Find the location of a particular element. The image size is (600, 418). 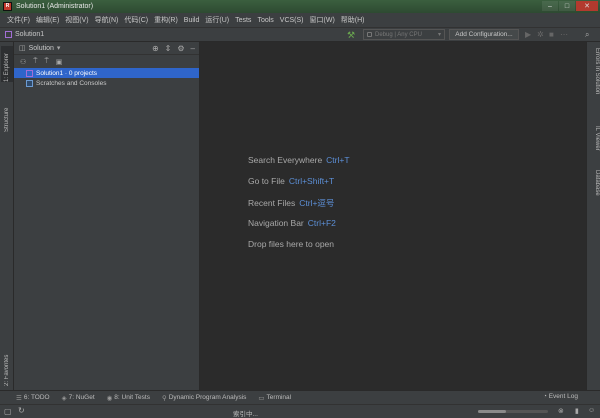

pin-icon: ⍑ is located at coordinates (35, 62).